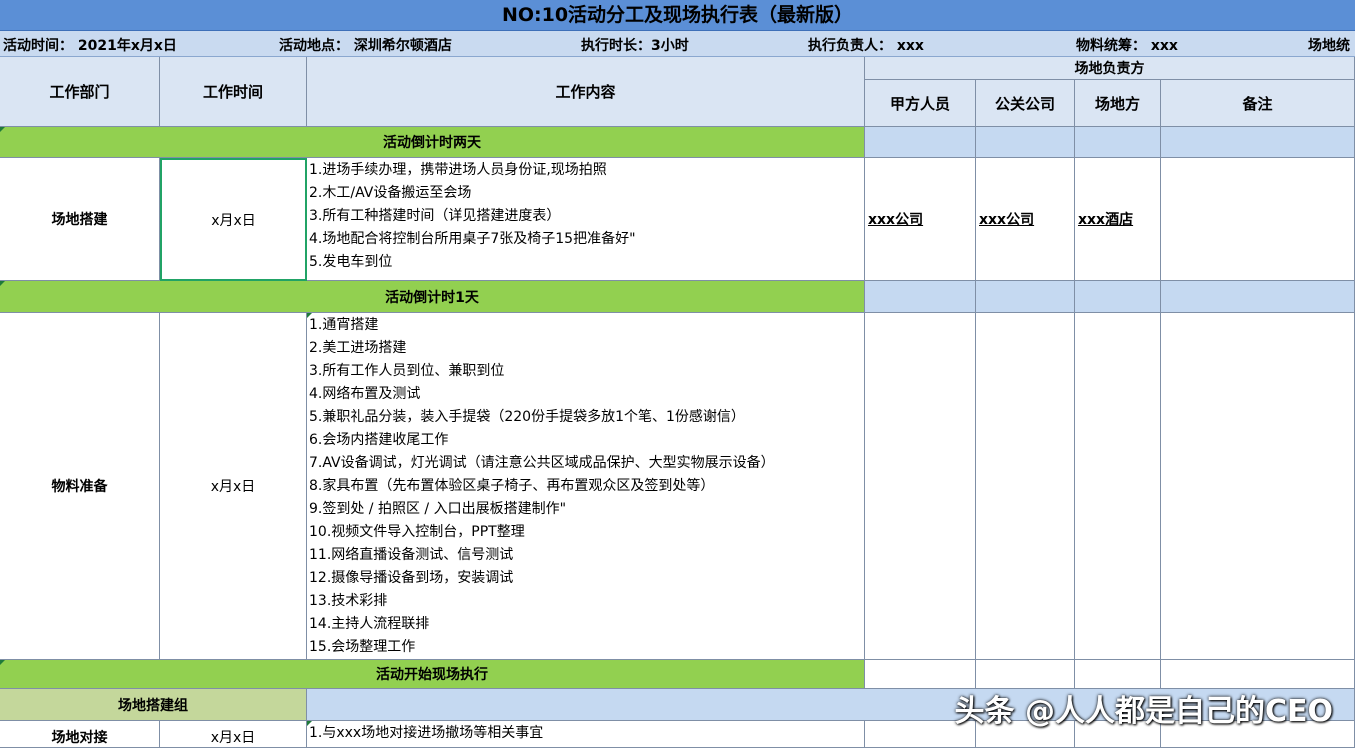 The image size is (1355, 748). Describe the element at coordinates (411, 578) in the screenshot. I see `task-item: 12.摄像导播设备到场，安装调试` at that location.